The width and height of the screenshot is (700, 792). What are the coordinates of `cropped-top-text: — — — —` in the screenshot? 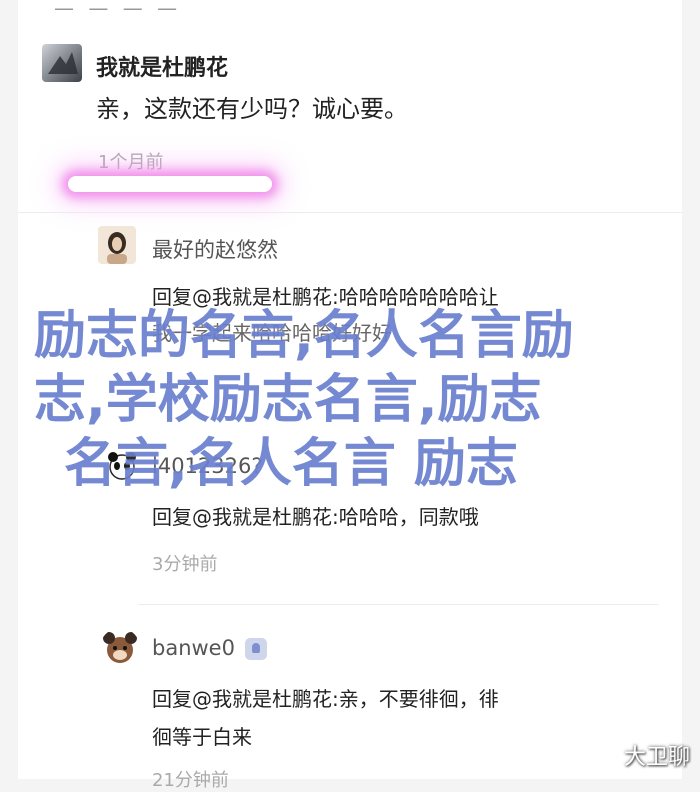 It's located at (118, 10).